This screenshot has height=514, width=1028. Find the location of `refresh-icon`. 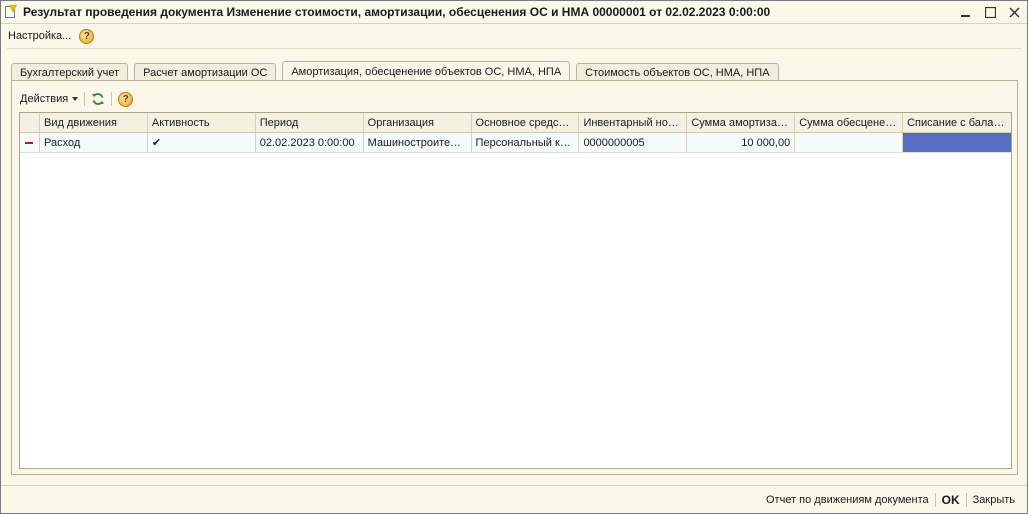

refresh-icon is located at coordinates (98, 99).